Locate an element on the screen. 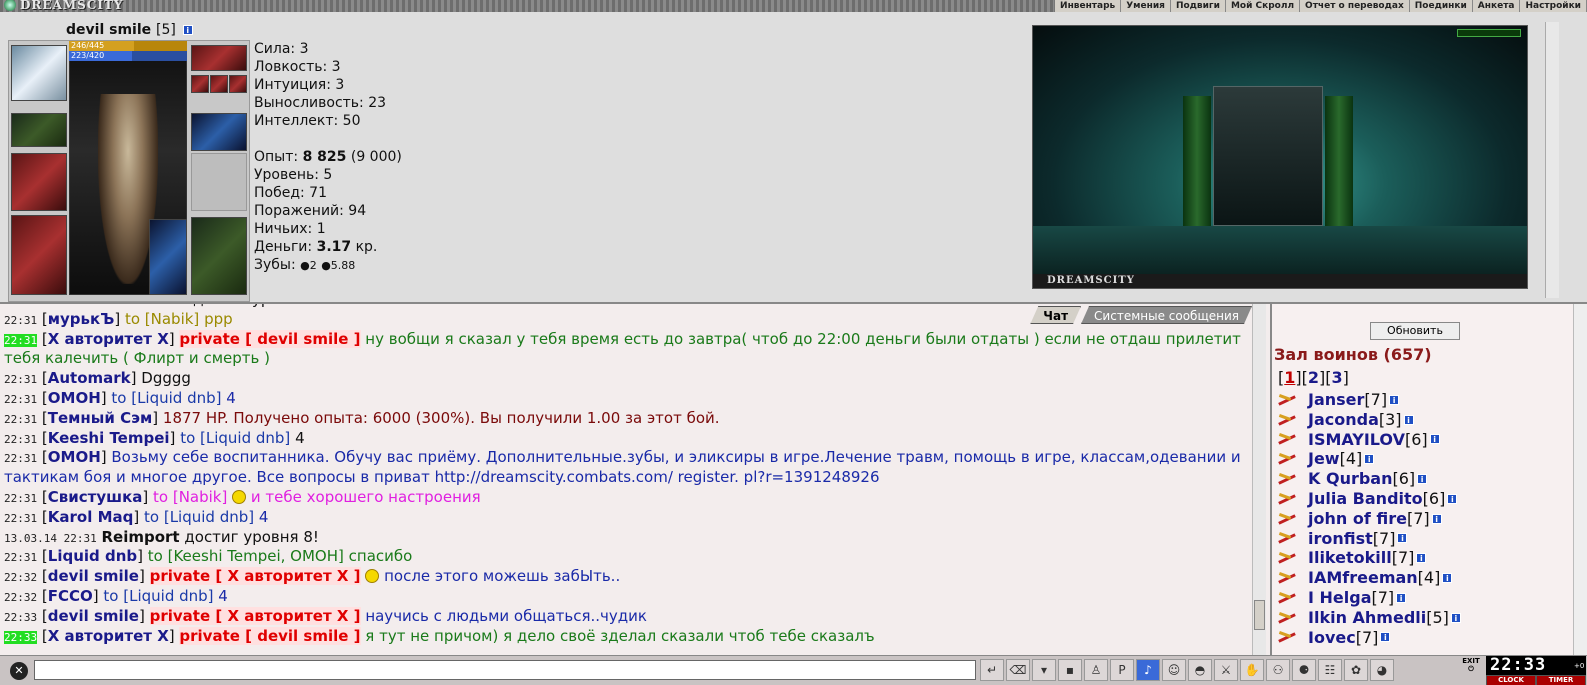 The image size is (1587, 685). player-name: I Helga is located at coordinates (1340, 598).